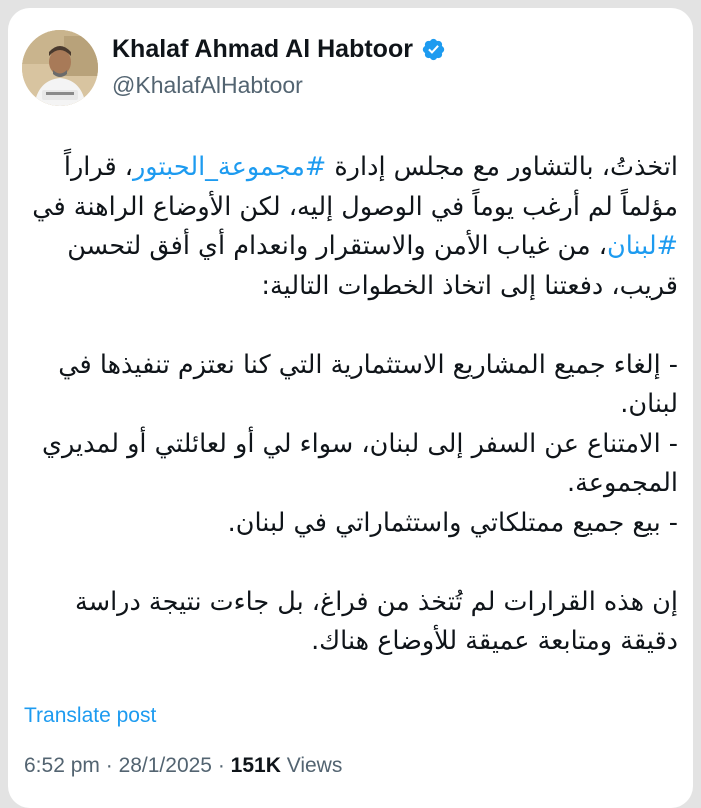 The width and height of the screenshot is (701, 808). I want to click on author-header: Khalaf Ahmad Al Habtoor, so click(279, 49).